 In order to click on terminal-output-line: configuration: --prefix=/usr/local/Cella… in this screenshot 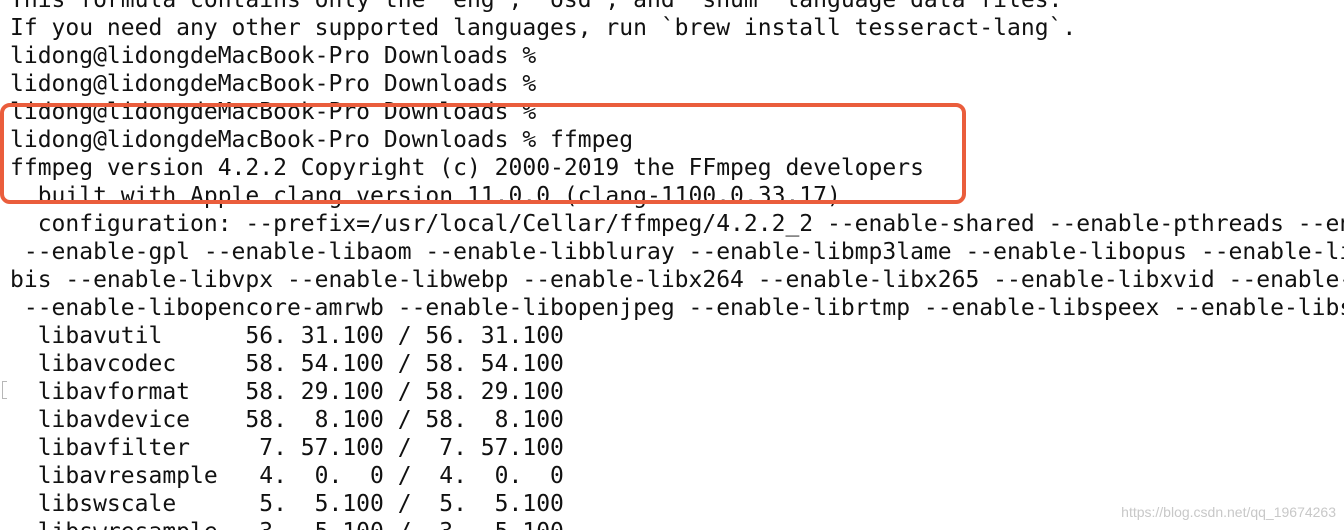, I will do `click(690, 224)`.